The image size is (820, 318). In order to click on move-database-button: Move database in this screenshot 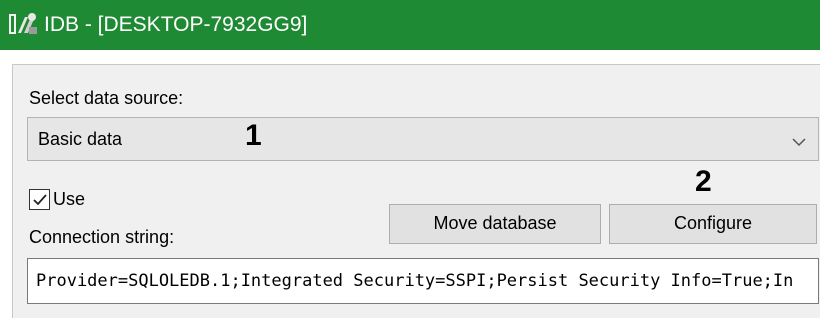, I will do `click(495, 224)`.